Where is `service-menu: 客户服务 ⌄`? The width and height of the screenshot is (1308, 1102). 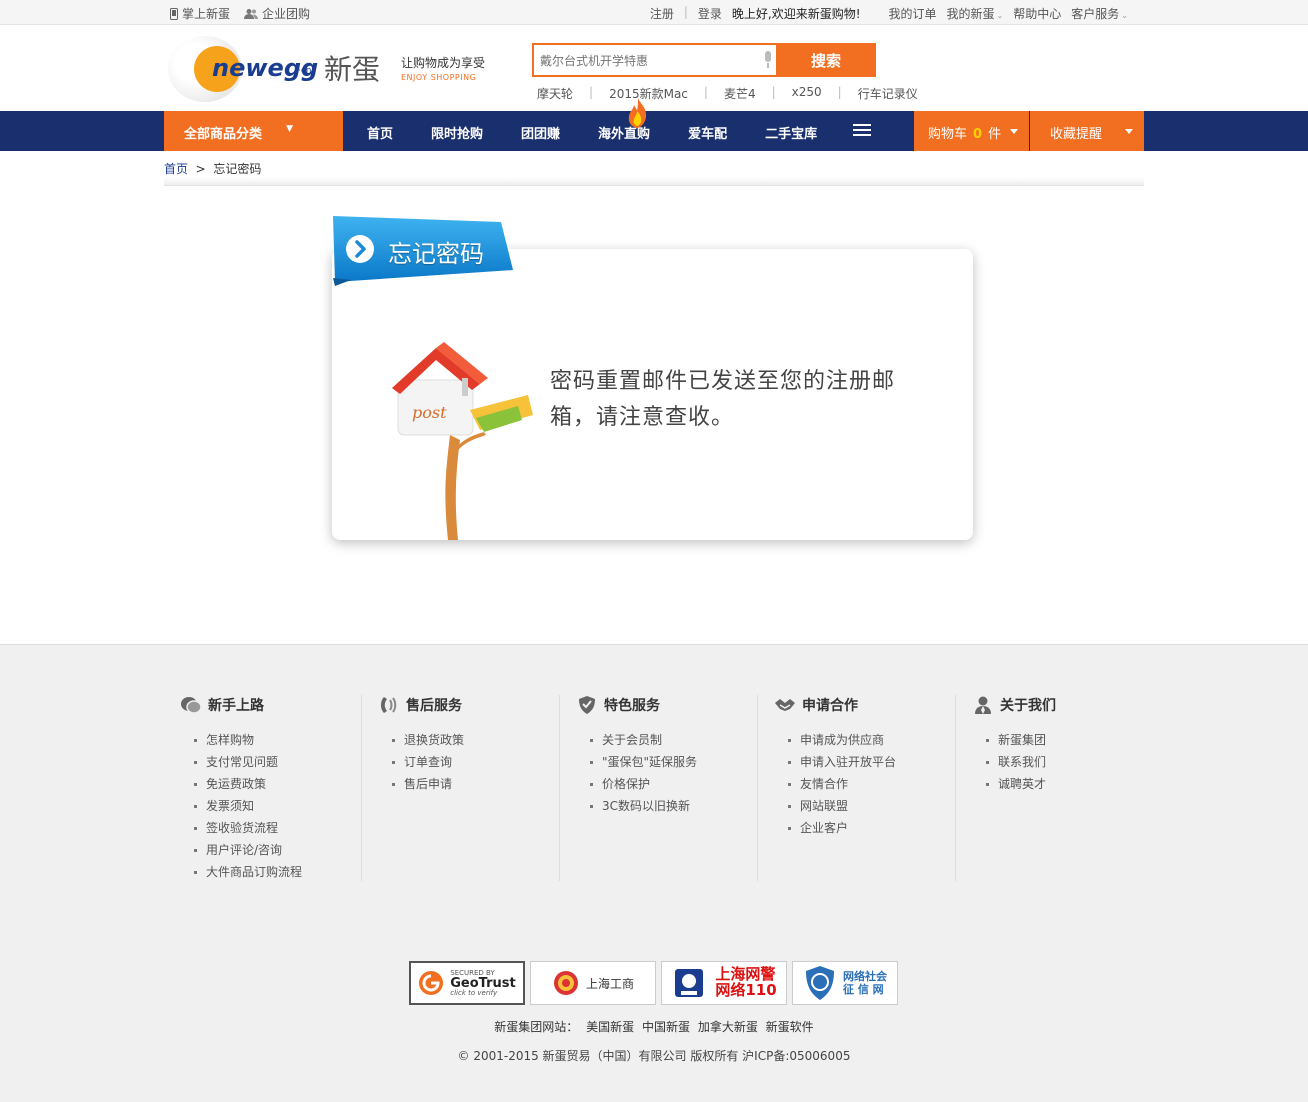 service-menu: 客户服务 ⌄ is located at coordinates (1099, 13).